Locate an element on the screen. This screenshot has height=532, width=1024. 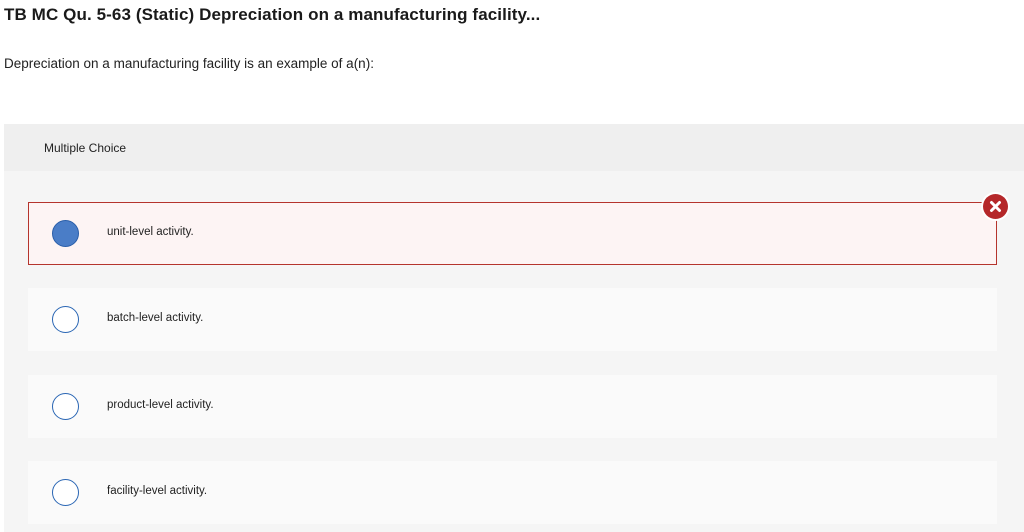
close-x-icon is located at coordinates (995, 206).